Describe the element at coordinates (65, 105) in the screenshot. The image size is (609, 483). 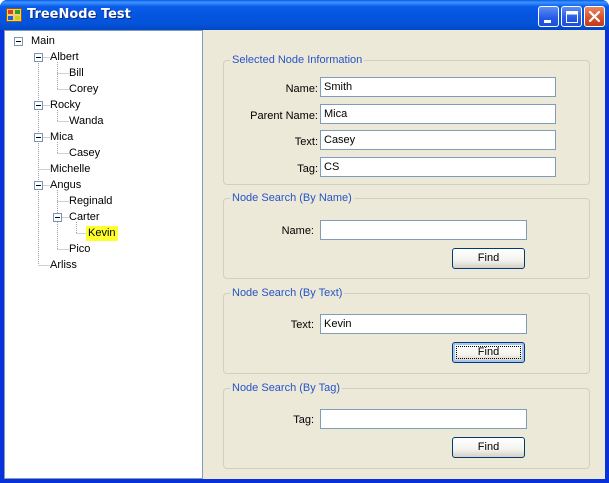
I see `tree-node-rocky: Rocky` at that location.